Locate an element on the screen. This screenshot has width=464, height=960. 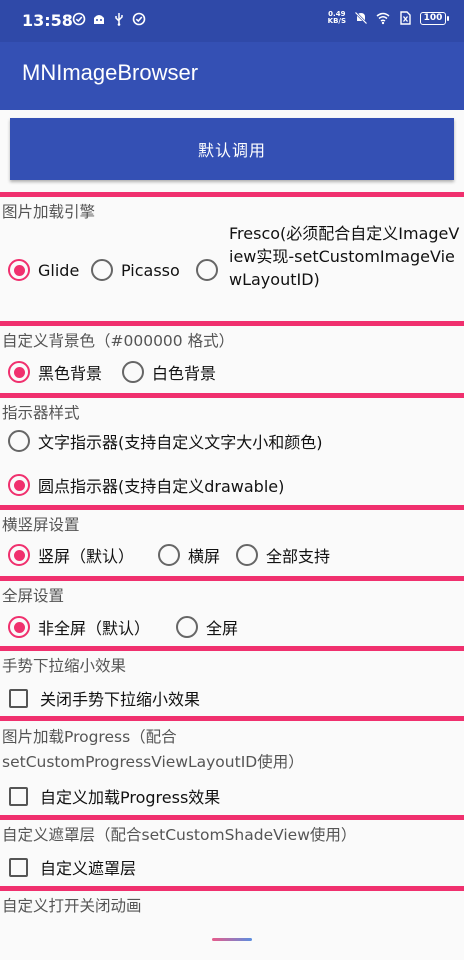
checkbox-close-gesture: 关闭手势下拉缩小效果 is located at coordinates (104, 698).